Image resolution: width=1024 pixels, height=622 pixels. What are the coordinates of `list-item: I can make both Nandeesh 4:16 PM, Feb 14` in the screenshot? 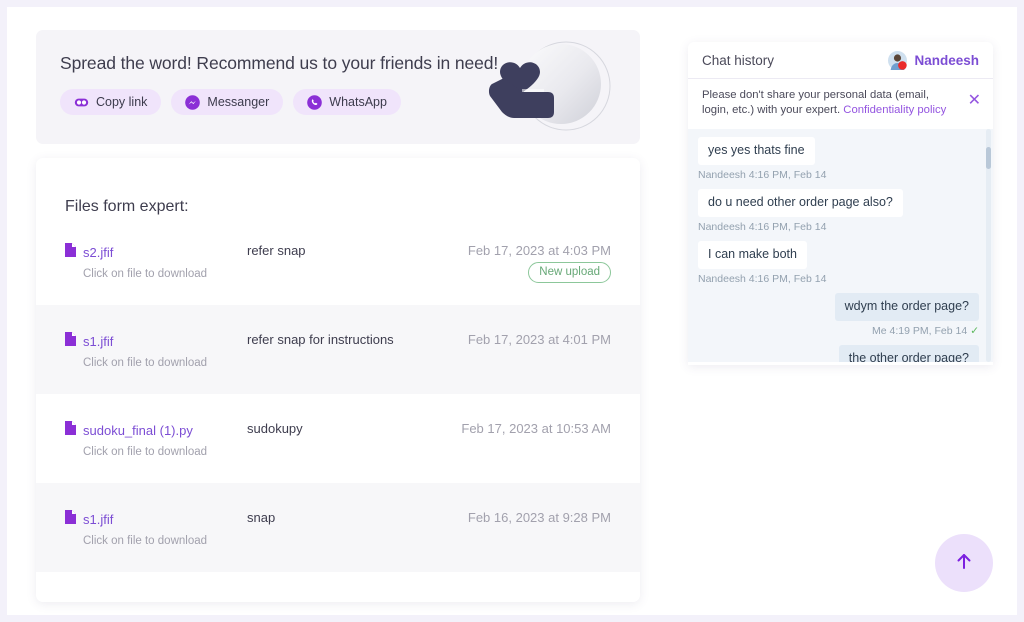 It's located at (838, 262).